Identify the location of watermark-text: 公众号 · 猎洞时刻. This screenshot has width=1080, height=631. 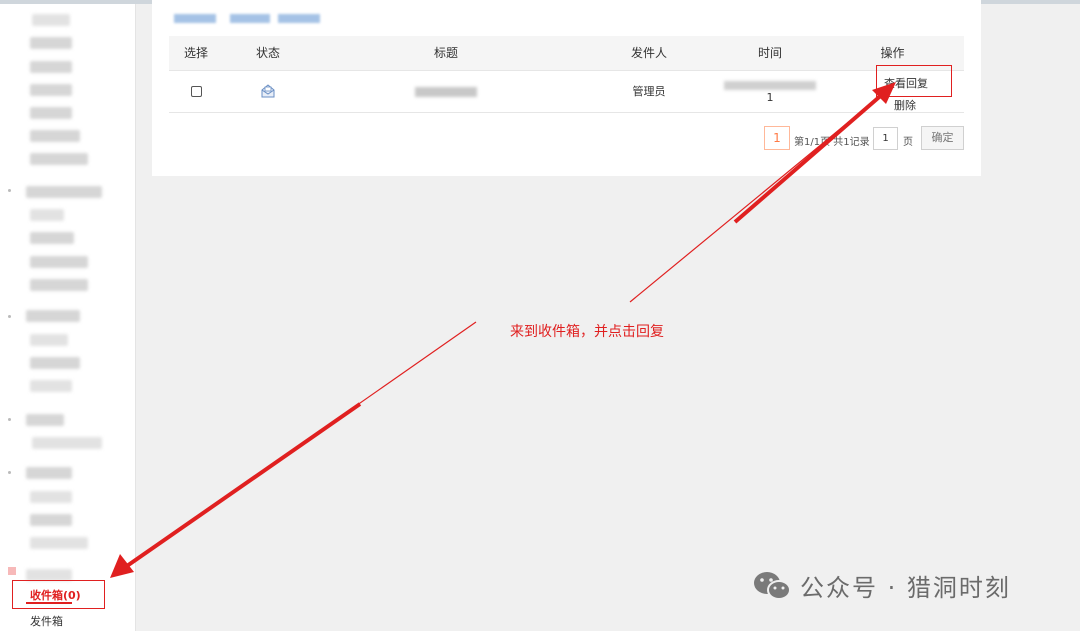
(905, 588).